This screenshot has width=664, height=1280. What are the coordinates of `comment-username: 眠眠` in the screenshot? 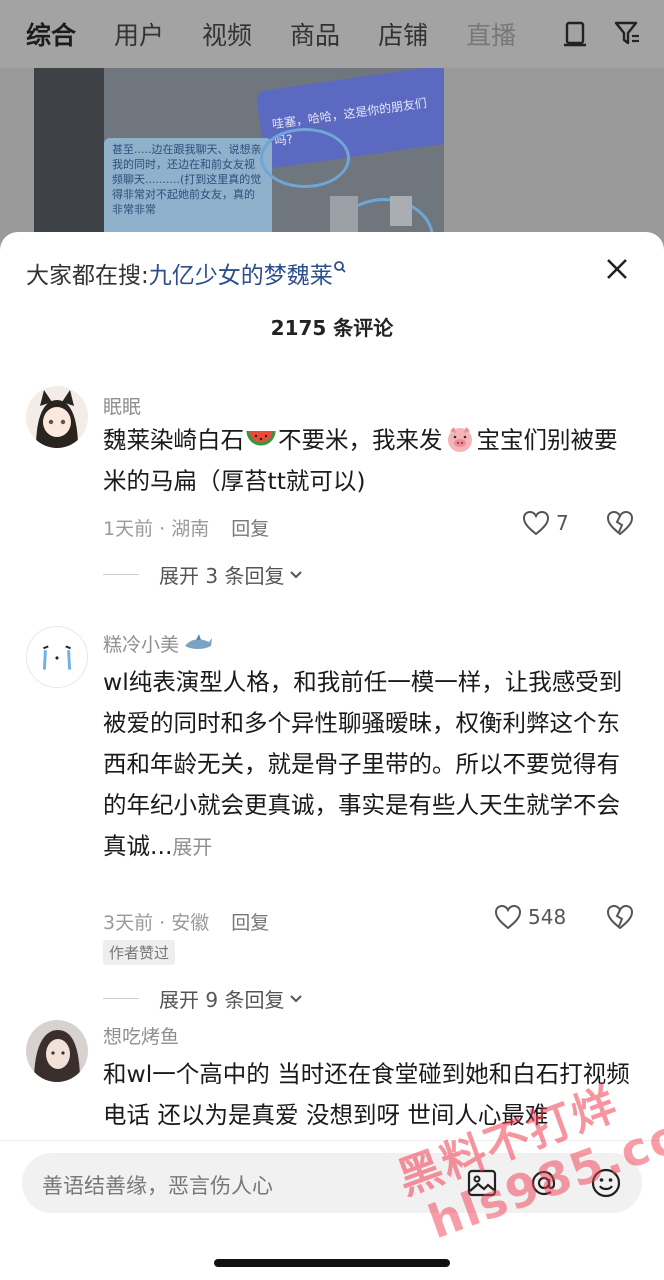 It's located at (122, 405).